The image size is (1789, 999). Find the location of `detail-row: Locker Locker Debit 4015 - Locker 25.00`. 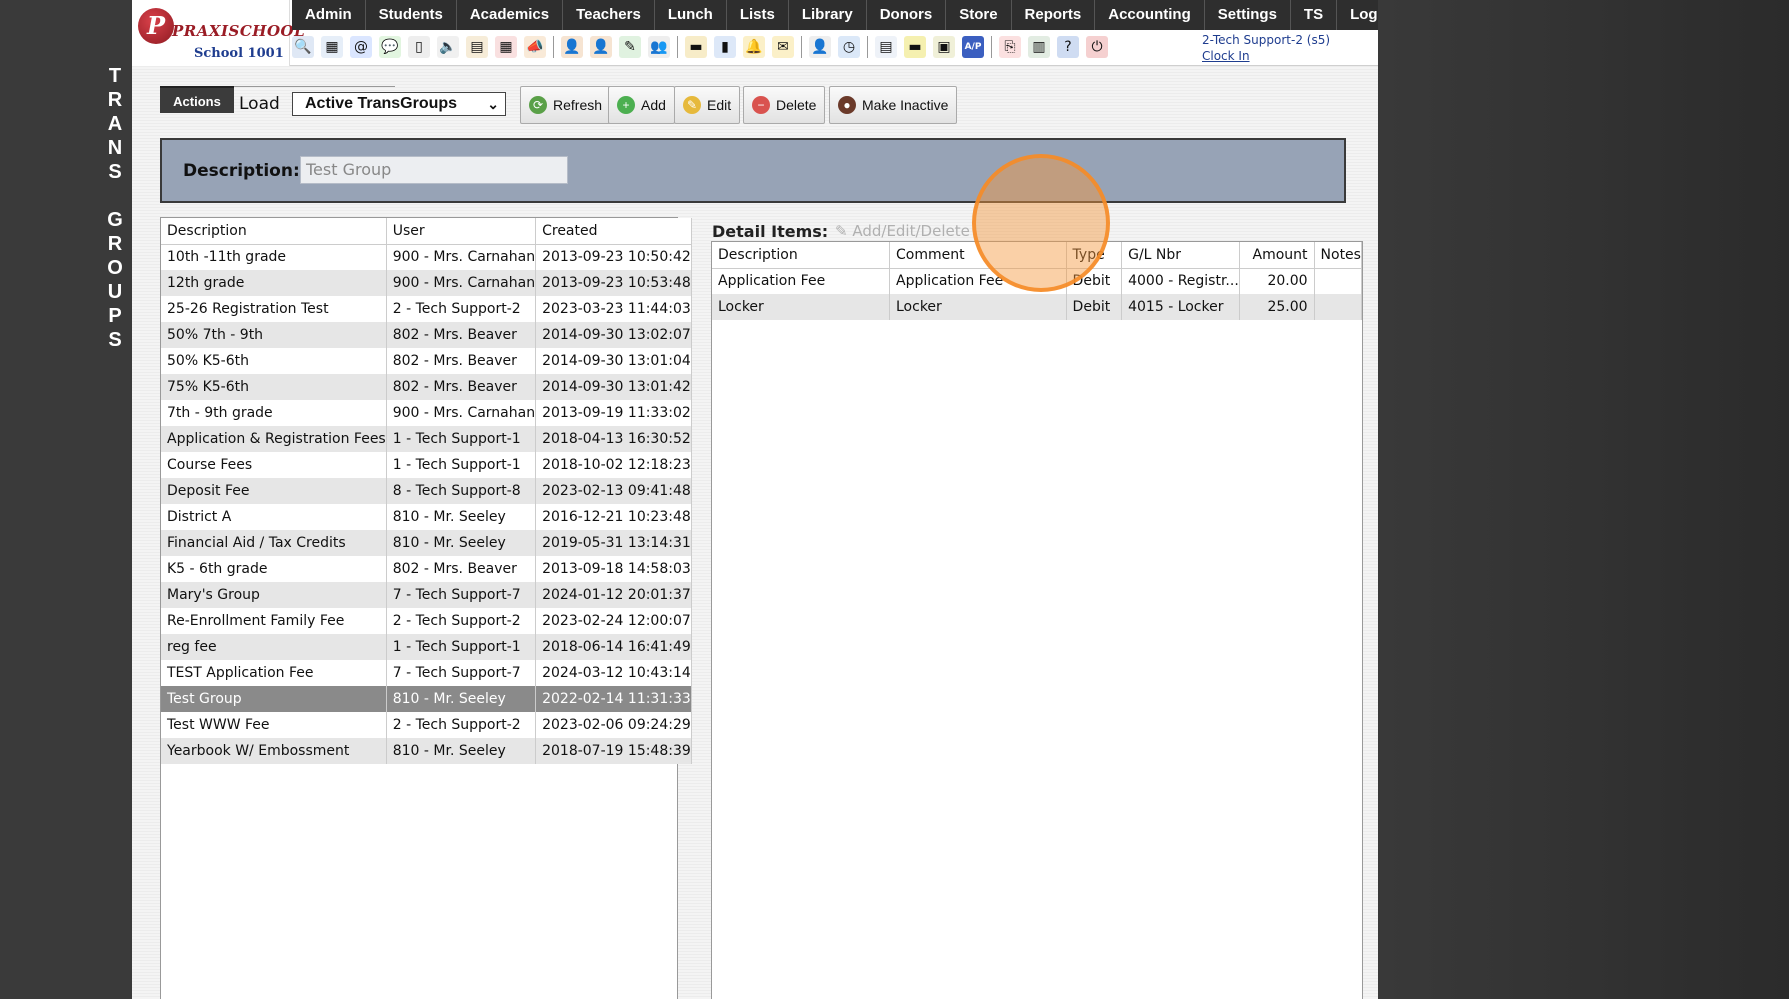

detail-row: Locker Locker Debit 4015 - Locker 25.00 is located at coordinates (1037, 307).